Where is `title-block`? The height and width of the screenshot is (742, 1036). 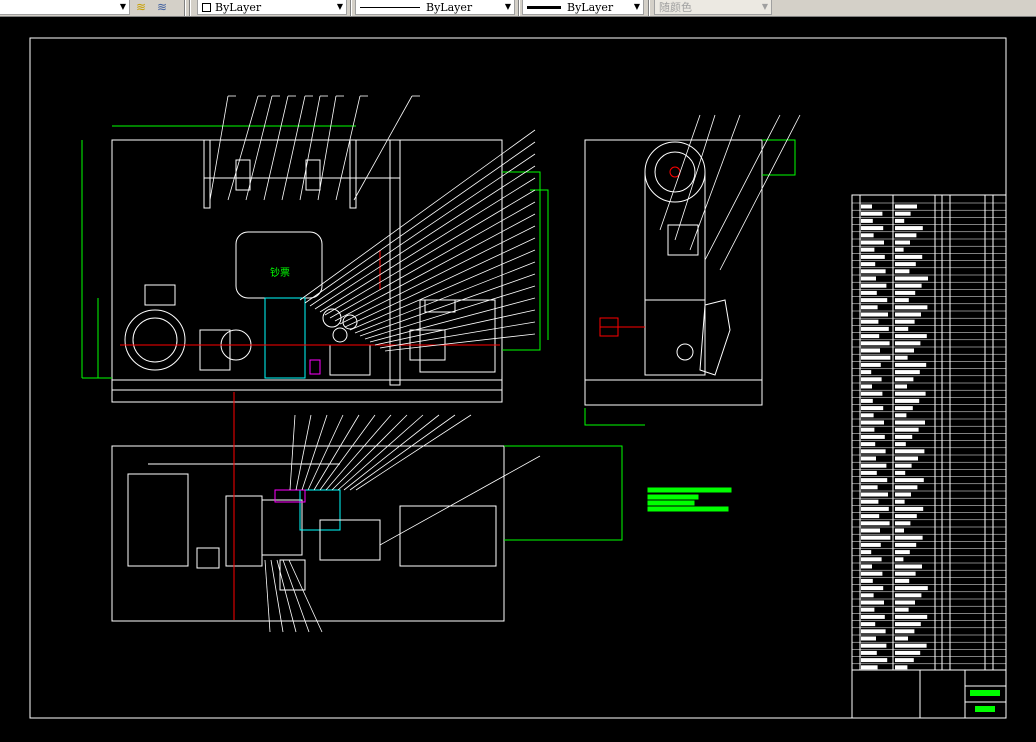 title-block is located at coordinates (929, 694).